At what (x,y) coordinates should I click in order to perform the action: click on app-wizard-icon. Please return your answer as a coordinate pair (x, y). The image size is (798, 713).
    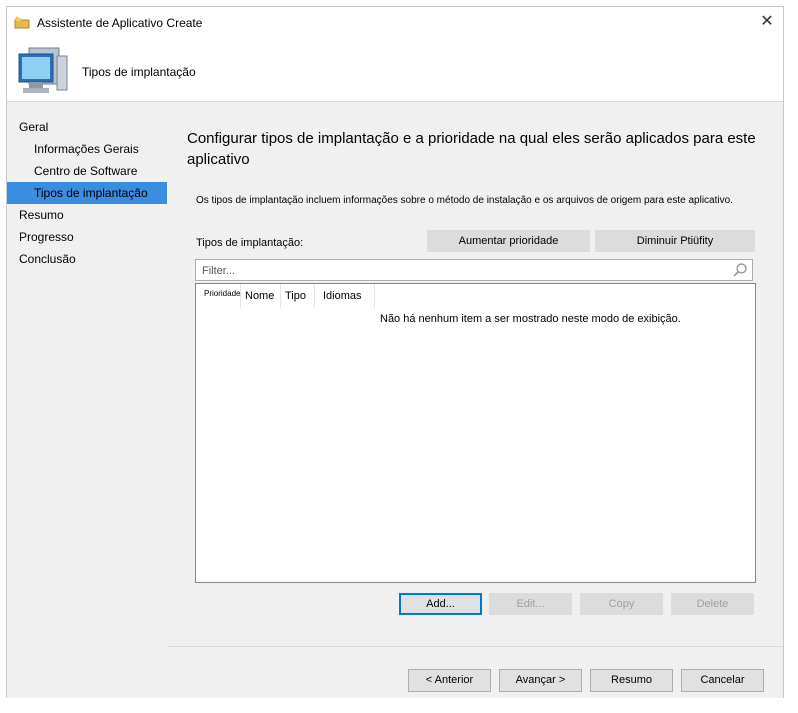
    Looking at the image, I should click on (22, 22).